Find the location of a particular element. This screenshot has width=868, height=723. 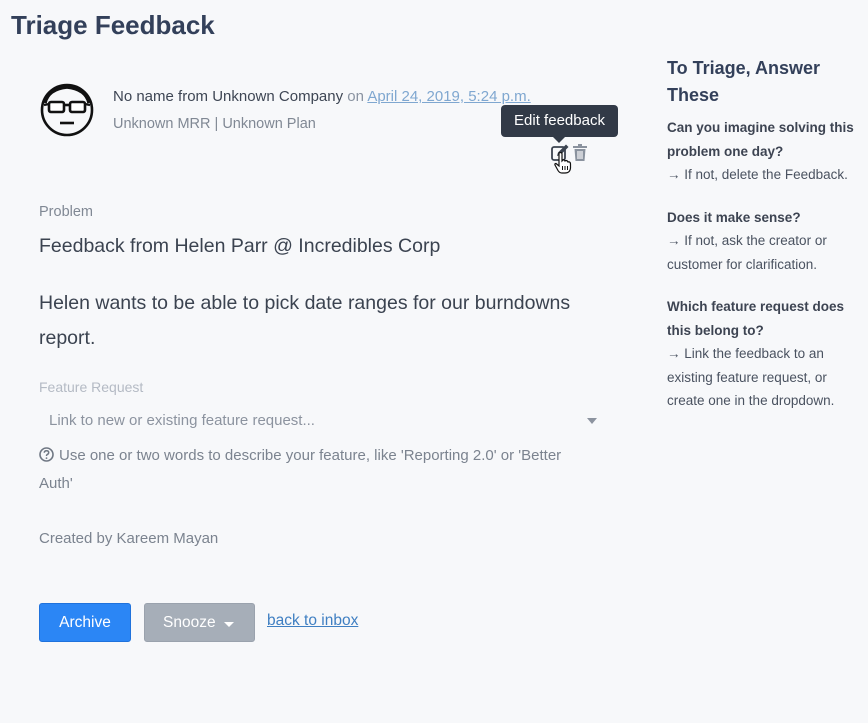

help-circle-icon is located at coordinates (46, 454).